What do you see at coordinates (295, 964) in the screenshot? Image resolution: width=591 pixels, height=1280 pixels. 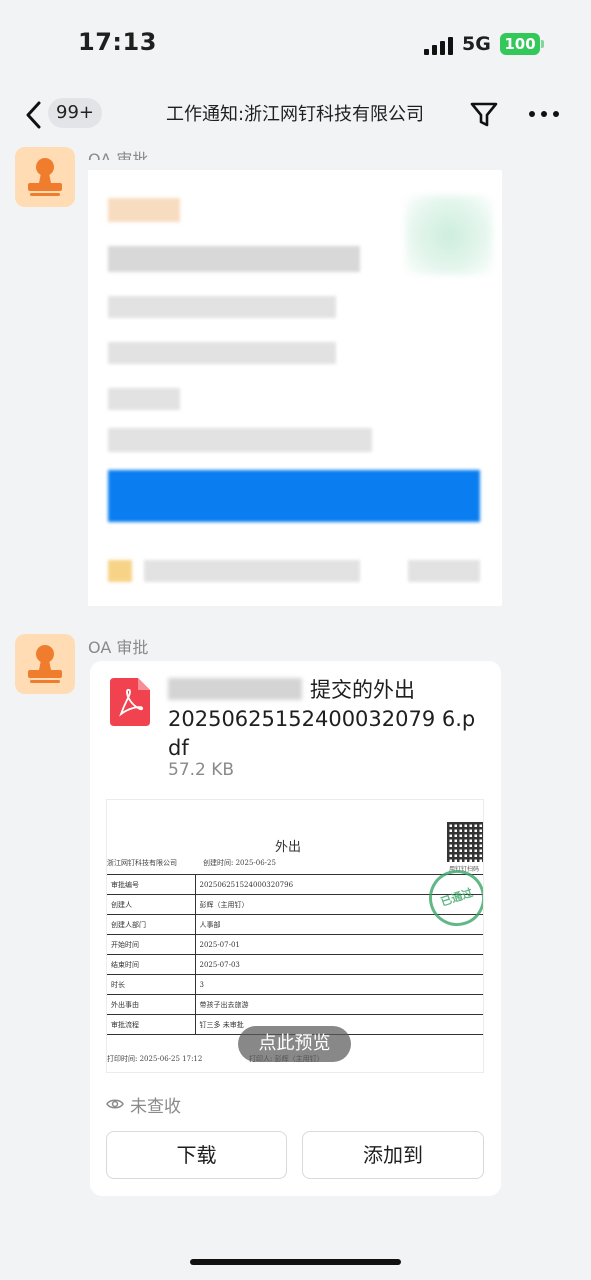 I see `table-row: 结束时间 2025-07-03` at bounding box center [295, 964].